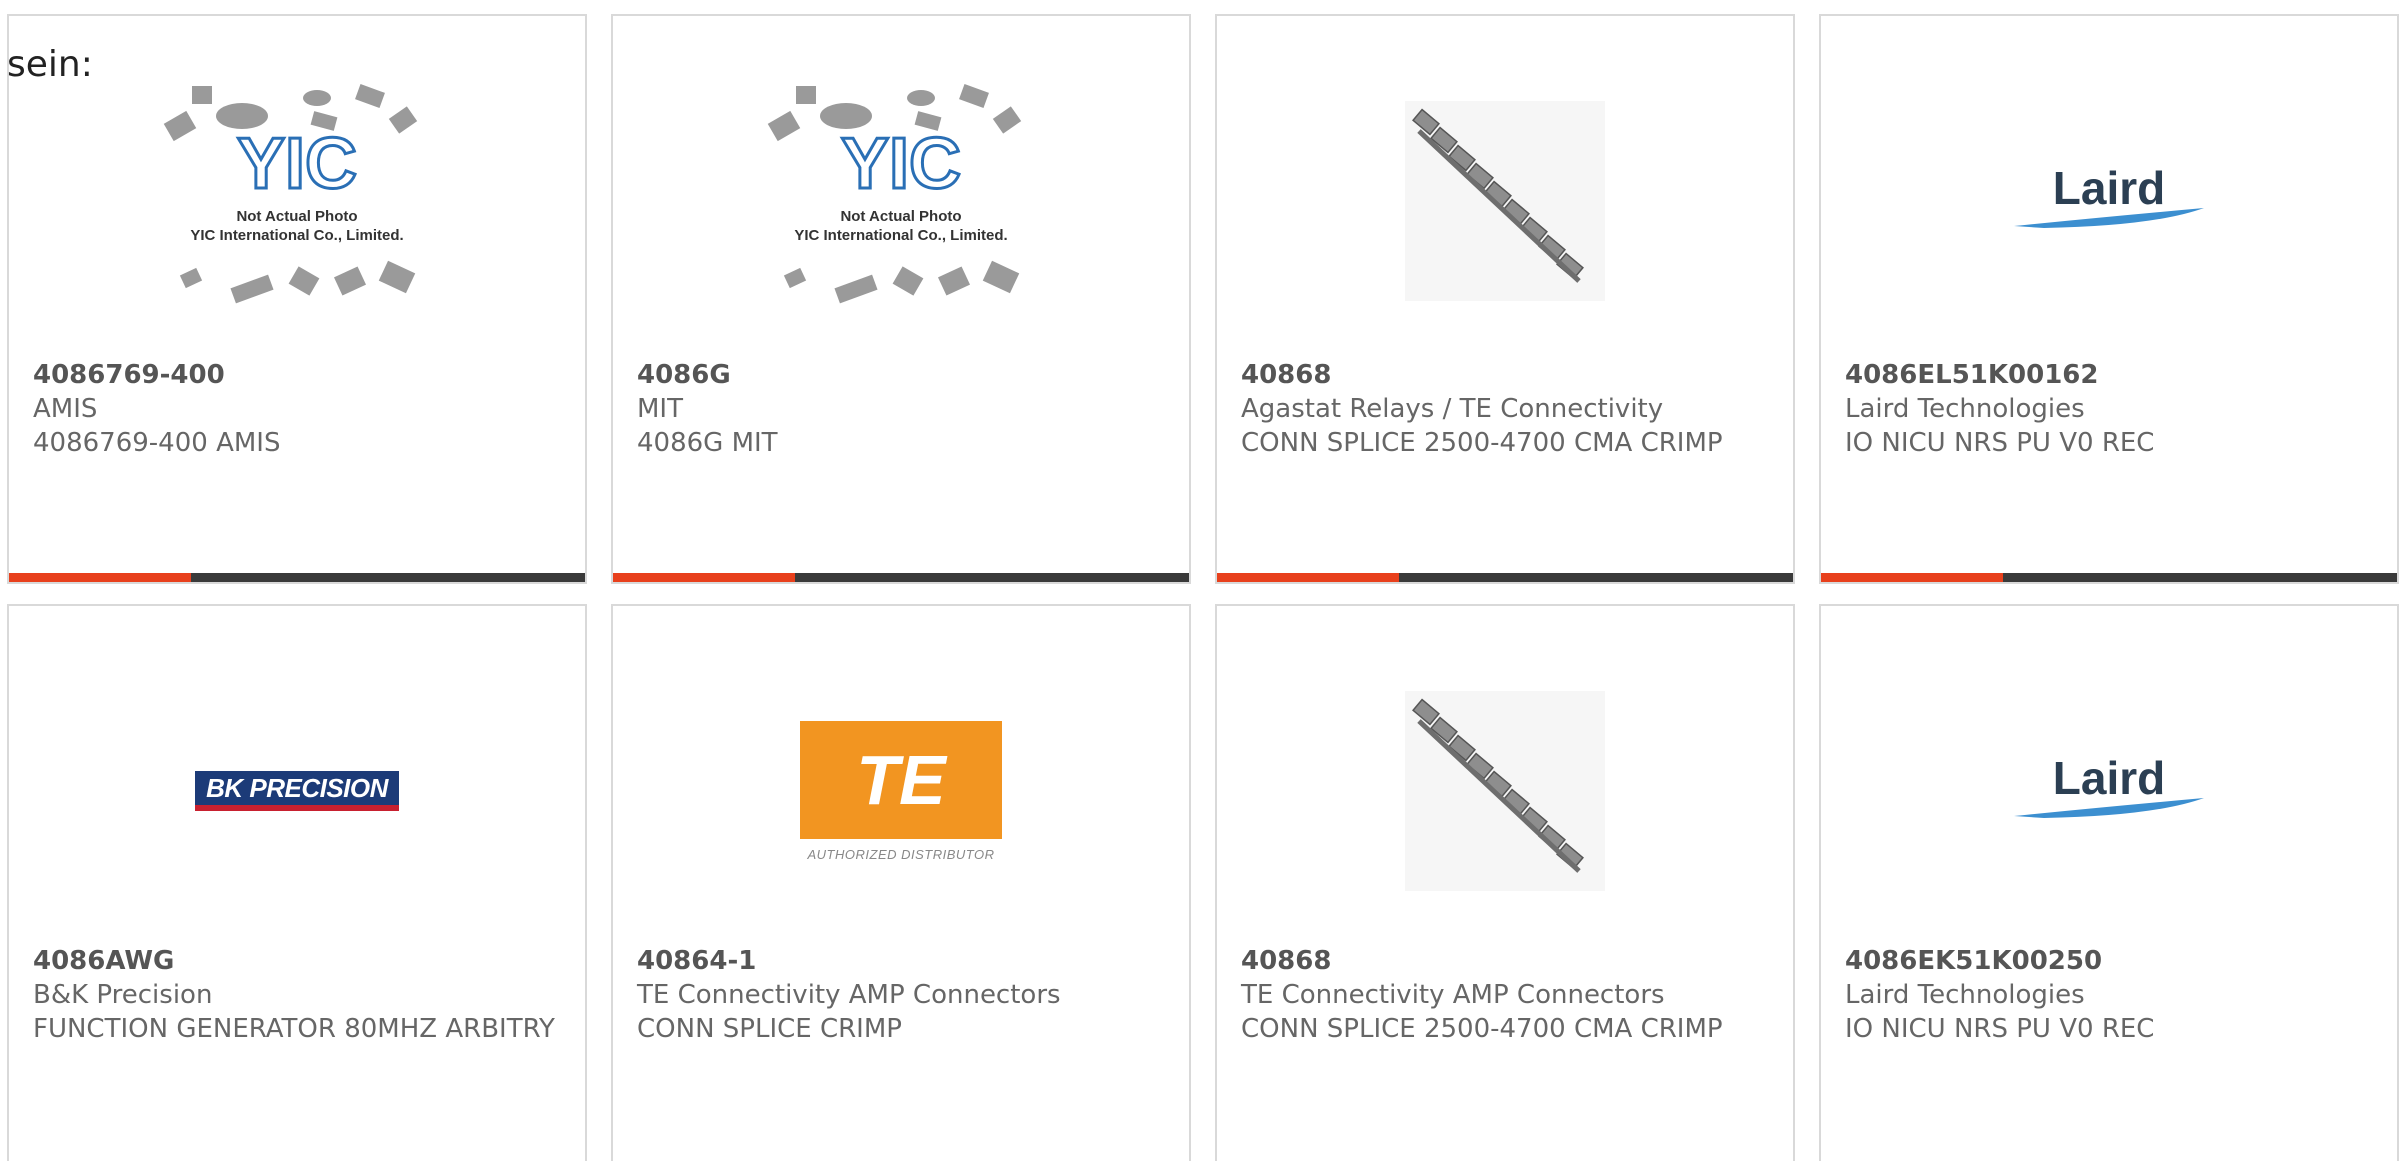 This screenshot has height=1161, width=2400. Describe the element at coordinates (2109, 375) in the screenshot. I see `part-number: 4086EL51K00162` at that location.